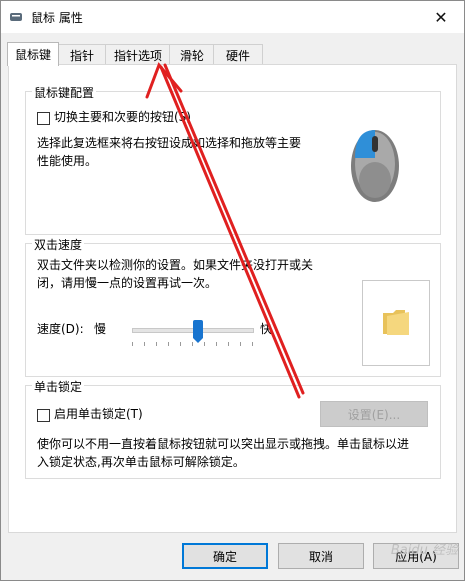 This screenshot has width=465, height=581. Describe the element at coordinates (266, 329) in the screenshot. I see `fast-label: 快` at that location.